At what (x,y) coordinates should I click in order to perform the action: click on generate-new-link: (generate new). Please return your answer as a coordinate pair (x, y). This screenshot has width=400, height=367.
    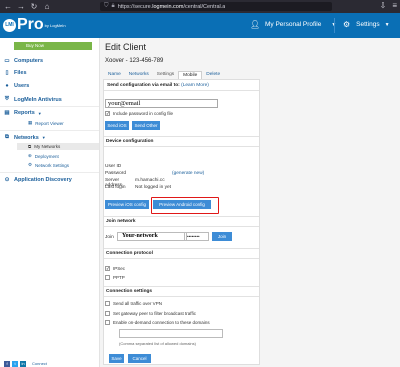
    Looking at the image, I should click on (188, 173).